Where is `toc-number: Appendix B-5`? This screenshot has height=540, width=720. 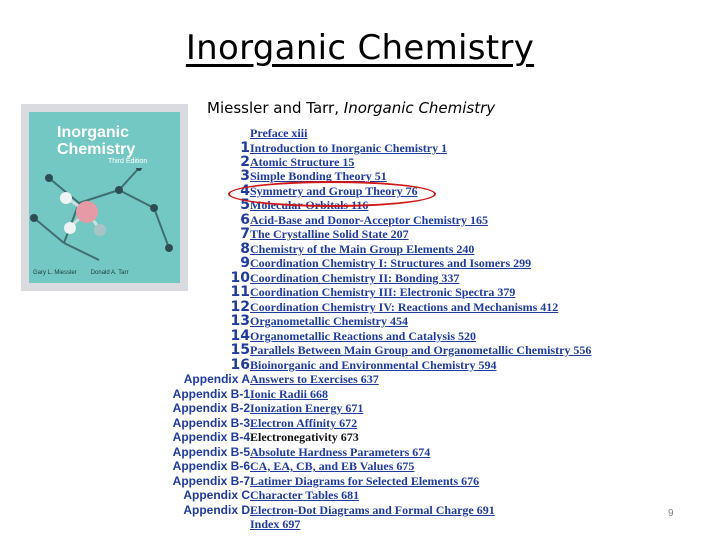
toc-number: Appendix B-5 is located at coordinates (211, 452).